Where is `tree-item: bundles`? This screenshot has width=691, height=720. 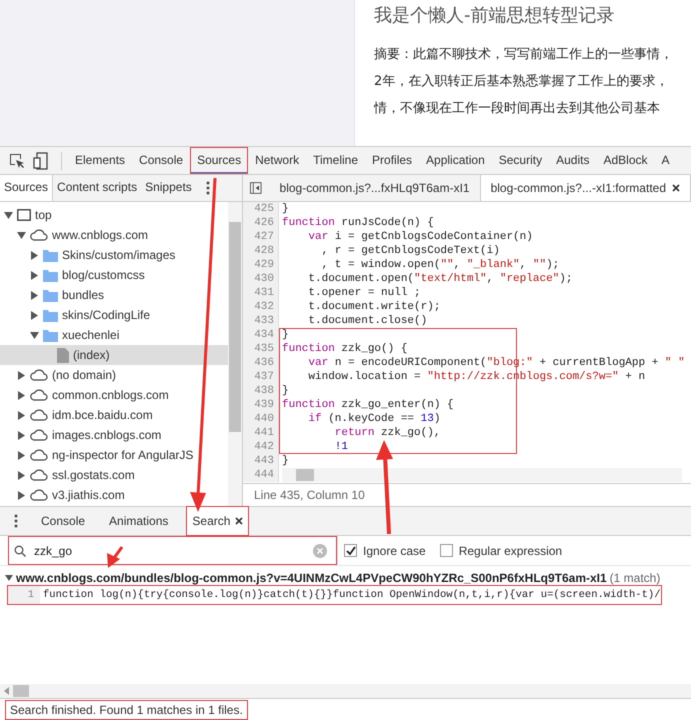
tree-item: bundles is located at coordinates (114, 295).